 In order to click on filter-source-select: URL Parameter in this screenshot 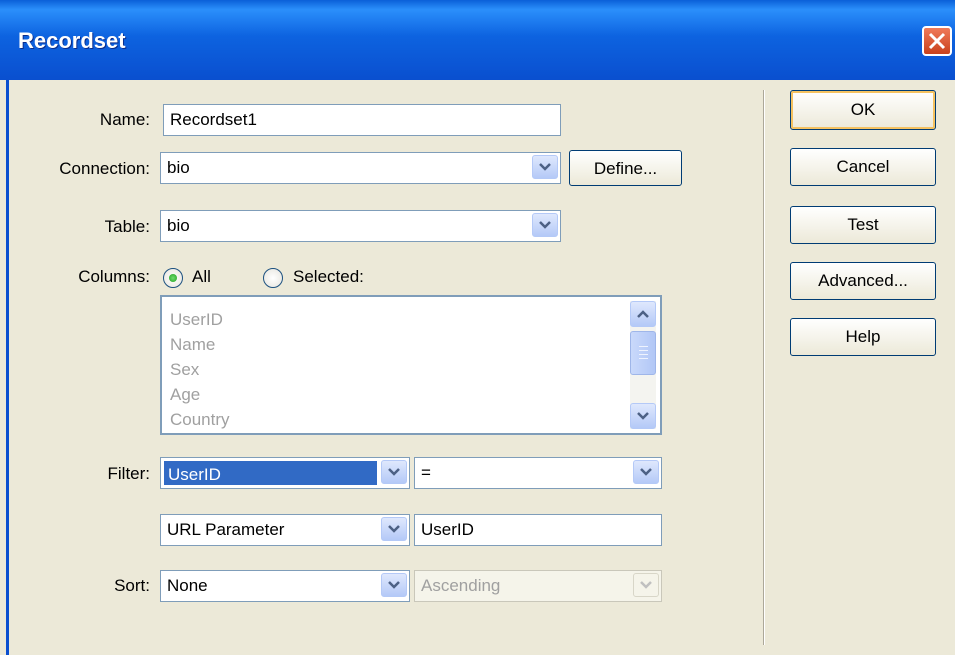, I will do `click(285, 530)`.